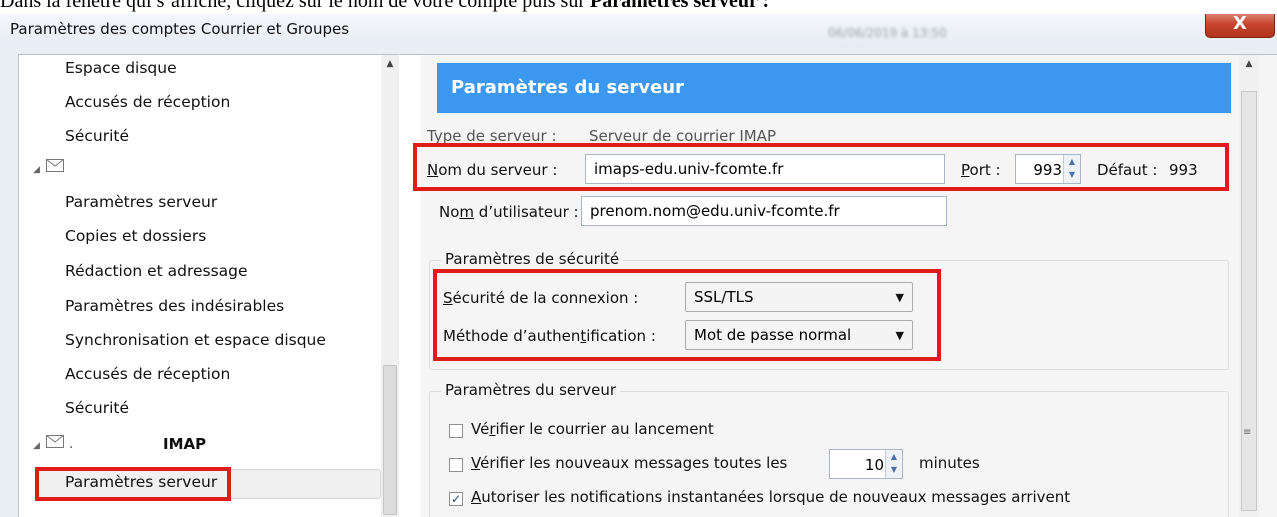 This screenshot has width=1277, height=517. Describe the element at coordinates (133, 484) in the screenshot. I see `highlight-box-selected-item` at that location.